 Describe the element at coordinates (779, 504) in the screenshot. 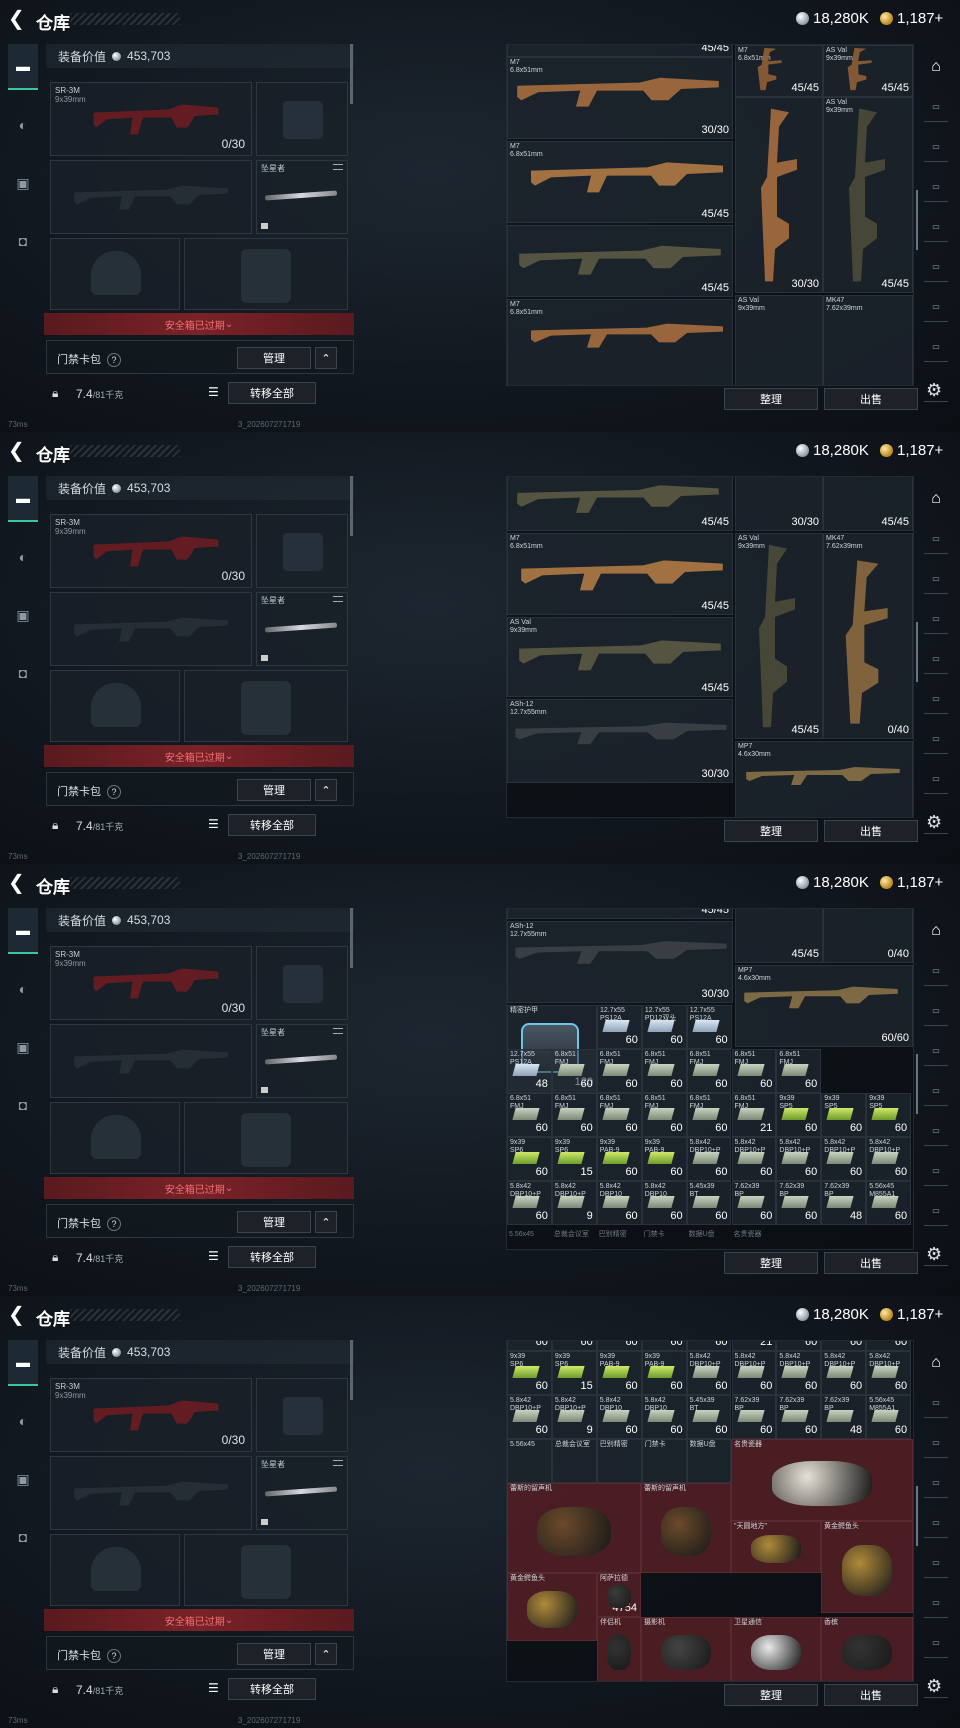

I see `stash-cell: 30/30` at that location.